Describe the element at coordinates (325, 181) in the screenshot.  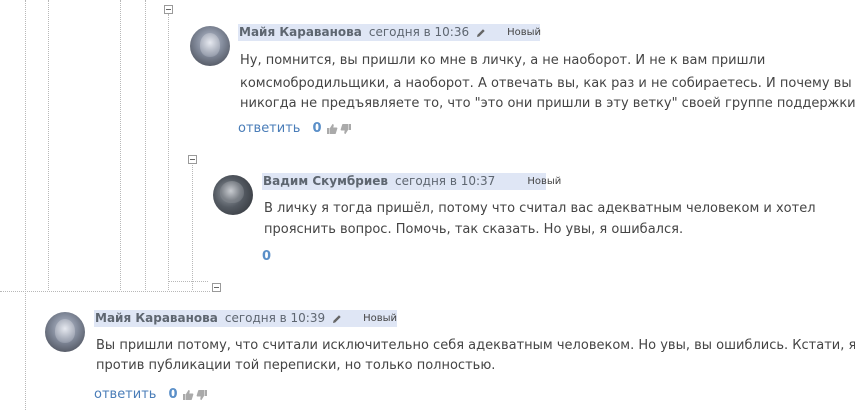
I see `author-name: Вадим Скумбриев` at that location.